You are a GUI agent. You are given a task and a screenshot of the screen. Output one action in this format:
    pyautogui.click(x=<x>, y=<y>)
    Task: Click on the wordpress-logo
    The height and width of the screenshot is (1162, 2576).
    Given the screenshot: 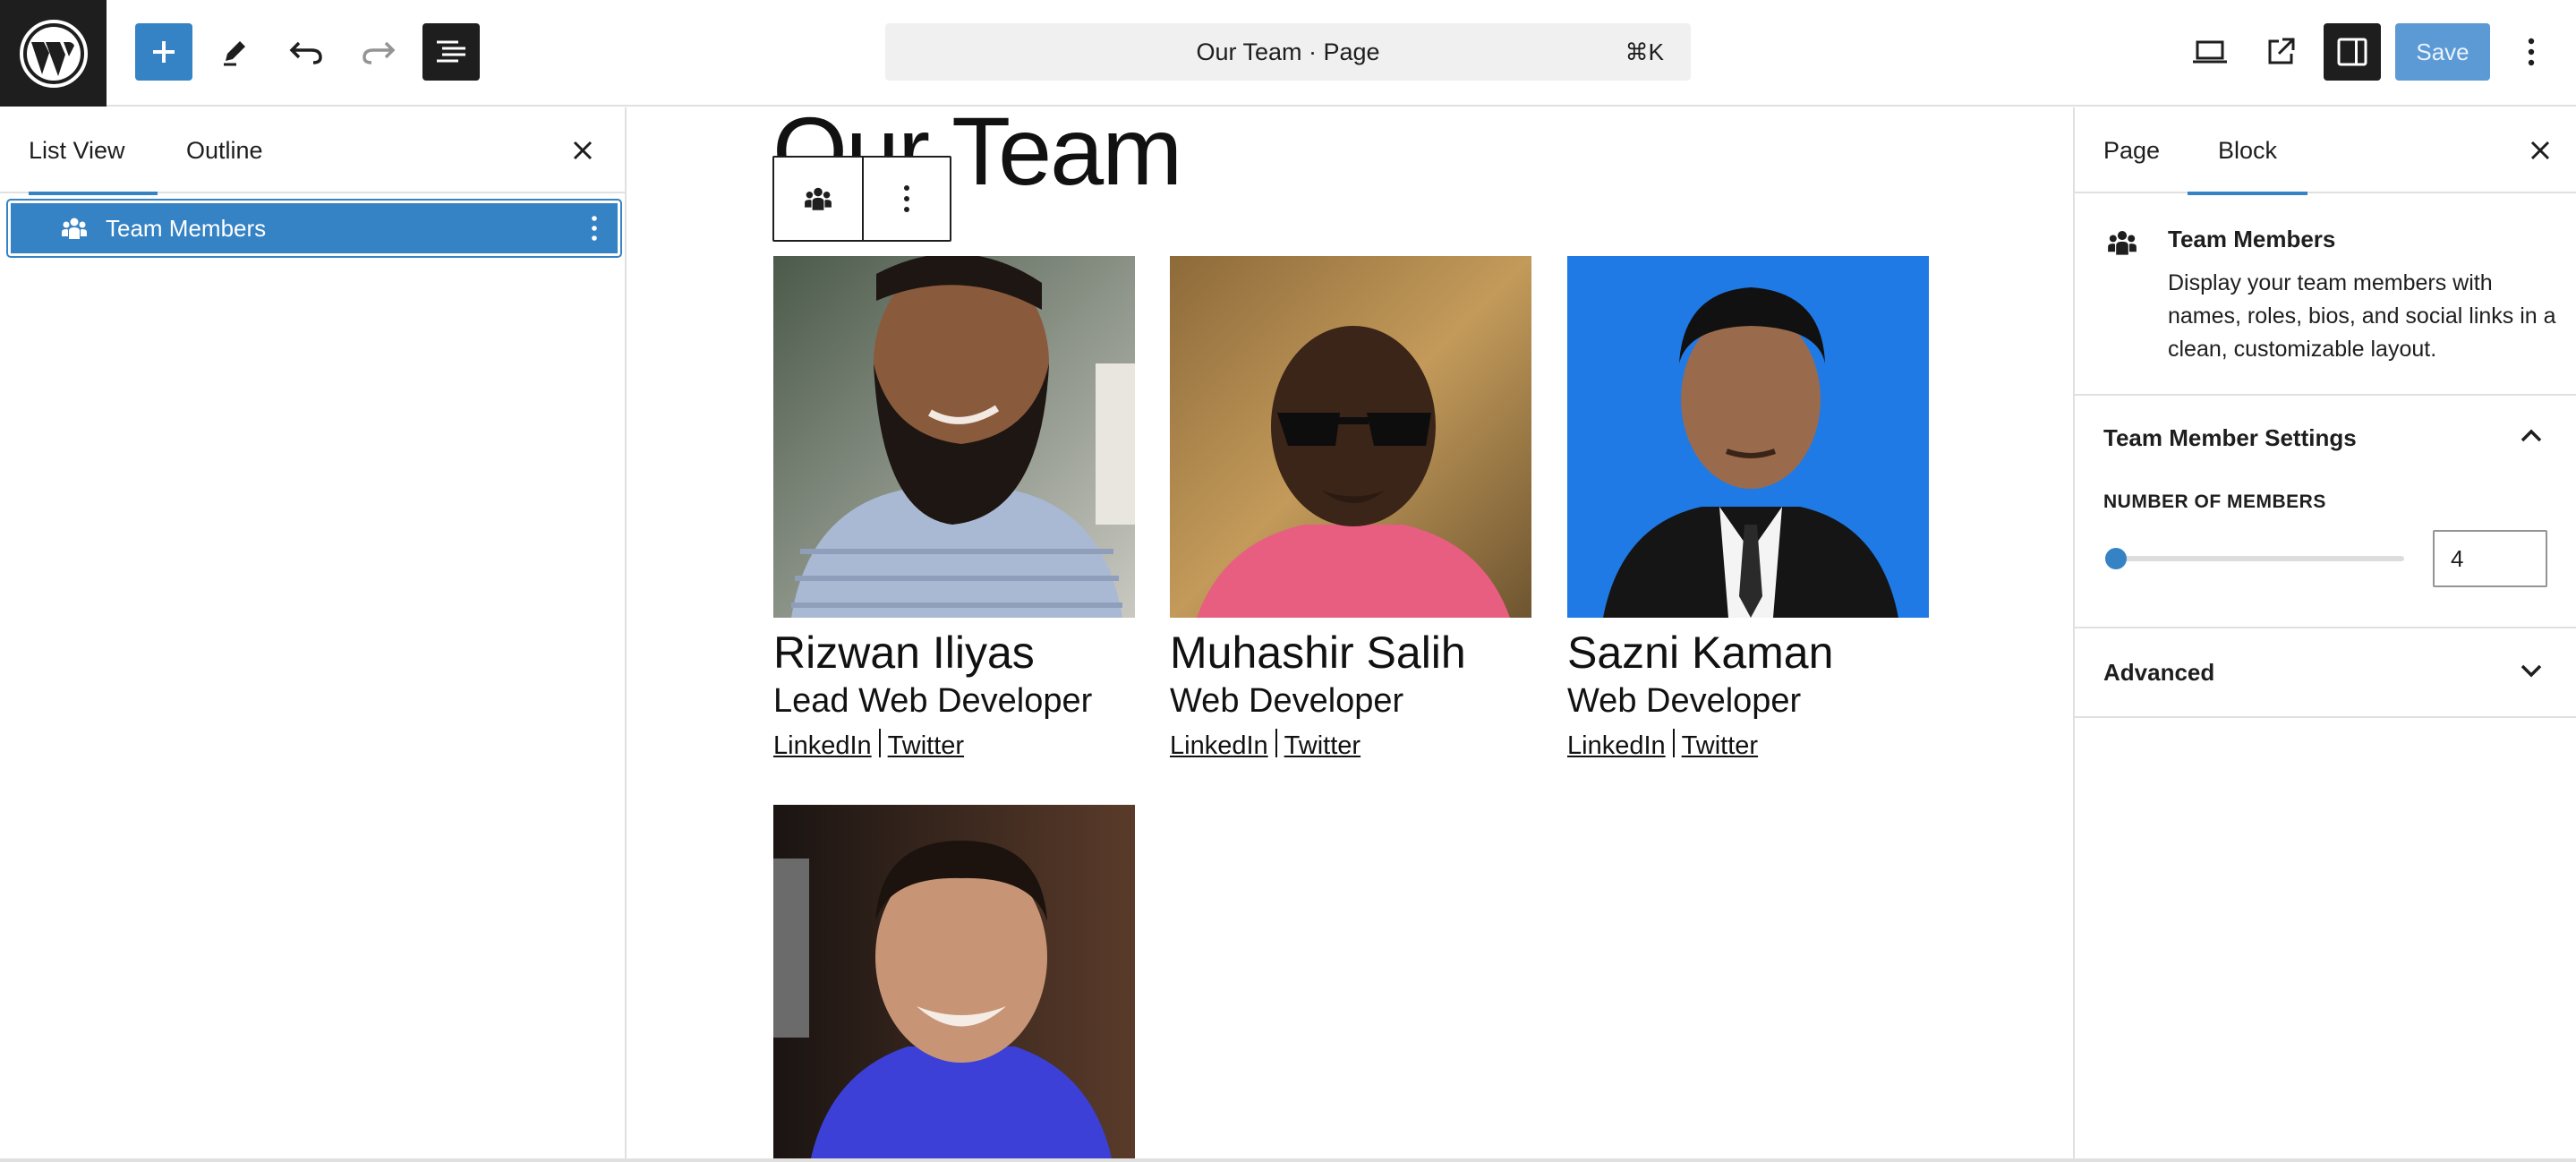 What is the action you would take?
    pyautogui.click(x=53, y=53)
    